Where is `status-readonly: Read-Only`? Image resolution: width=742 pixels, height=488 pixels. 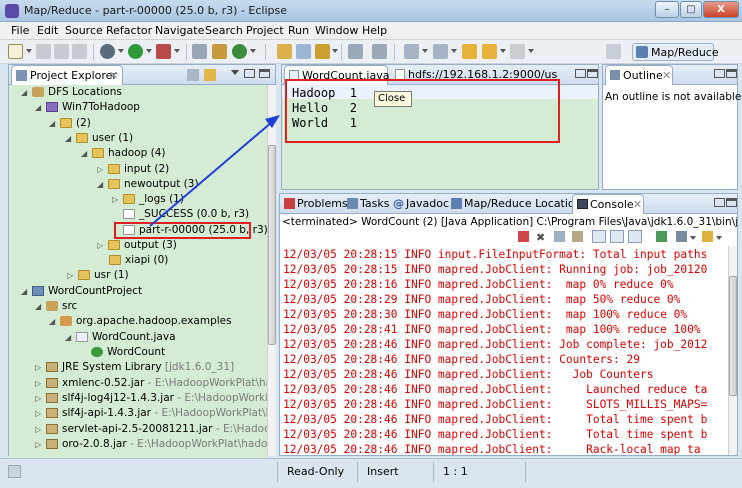
status-readonly: Read-Only is located at coordinates (316, 471).